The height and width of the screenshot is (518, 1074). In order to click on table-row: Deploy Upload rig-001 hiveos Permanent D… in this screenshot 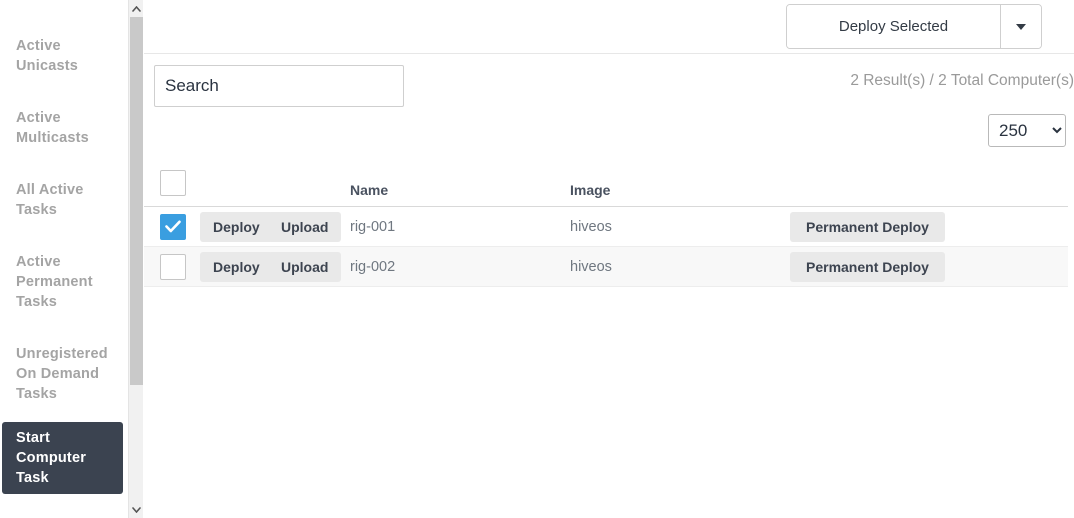, I will do `click(606, 226)`.